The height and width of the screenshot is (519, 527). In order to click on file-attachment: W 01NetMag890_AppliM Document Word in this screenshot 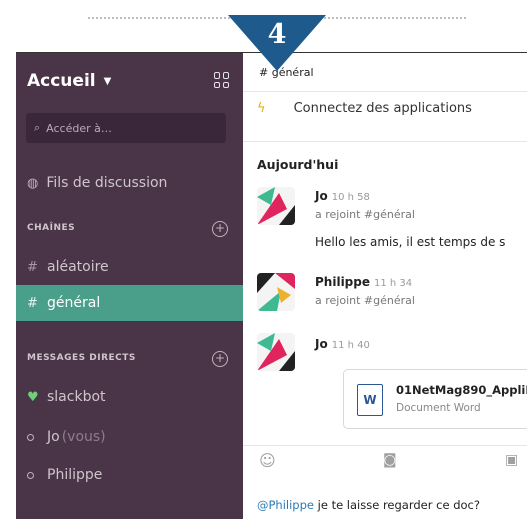, I will do `click(435, 399)`.